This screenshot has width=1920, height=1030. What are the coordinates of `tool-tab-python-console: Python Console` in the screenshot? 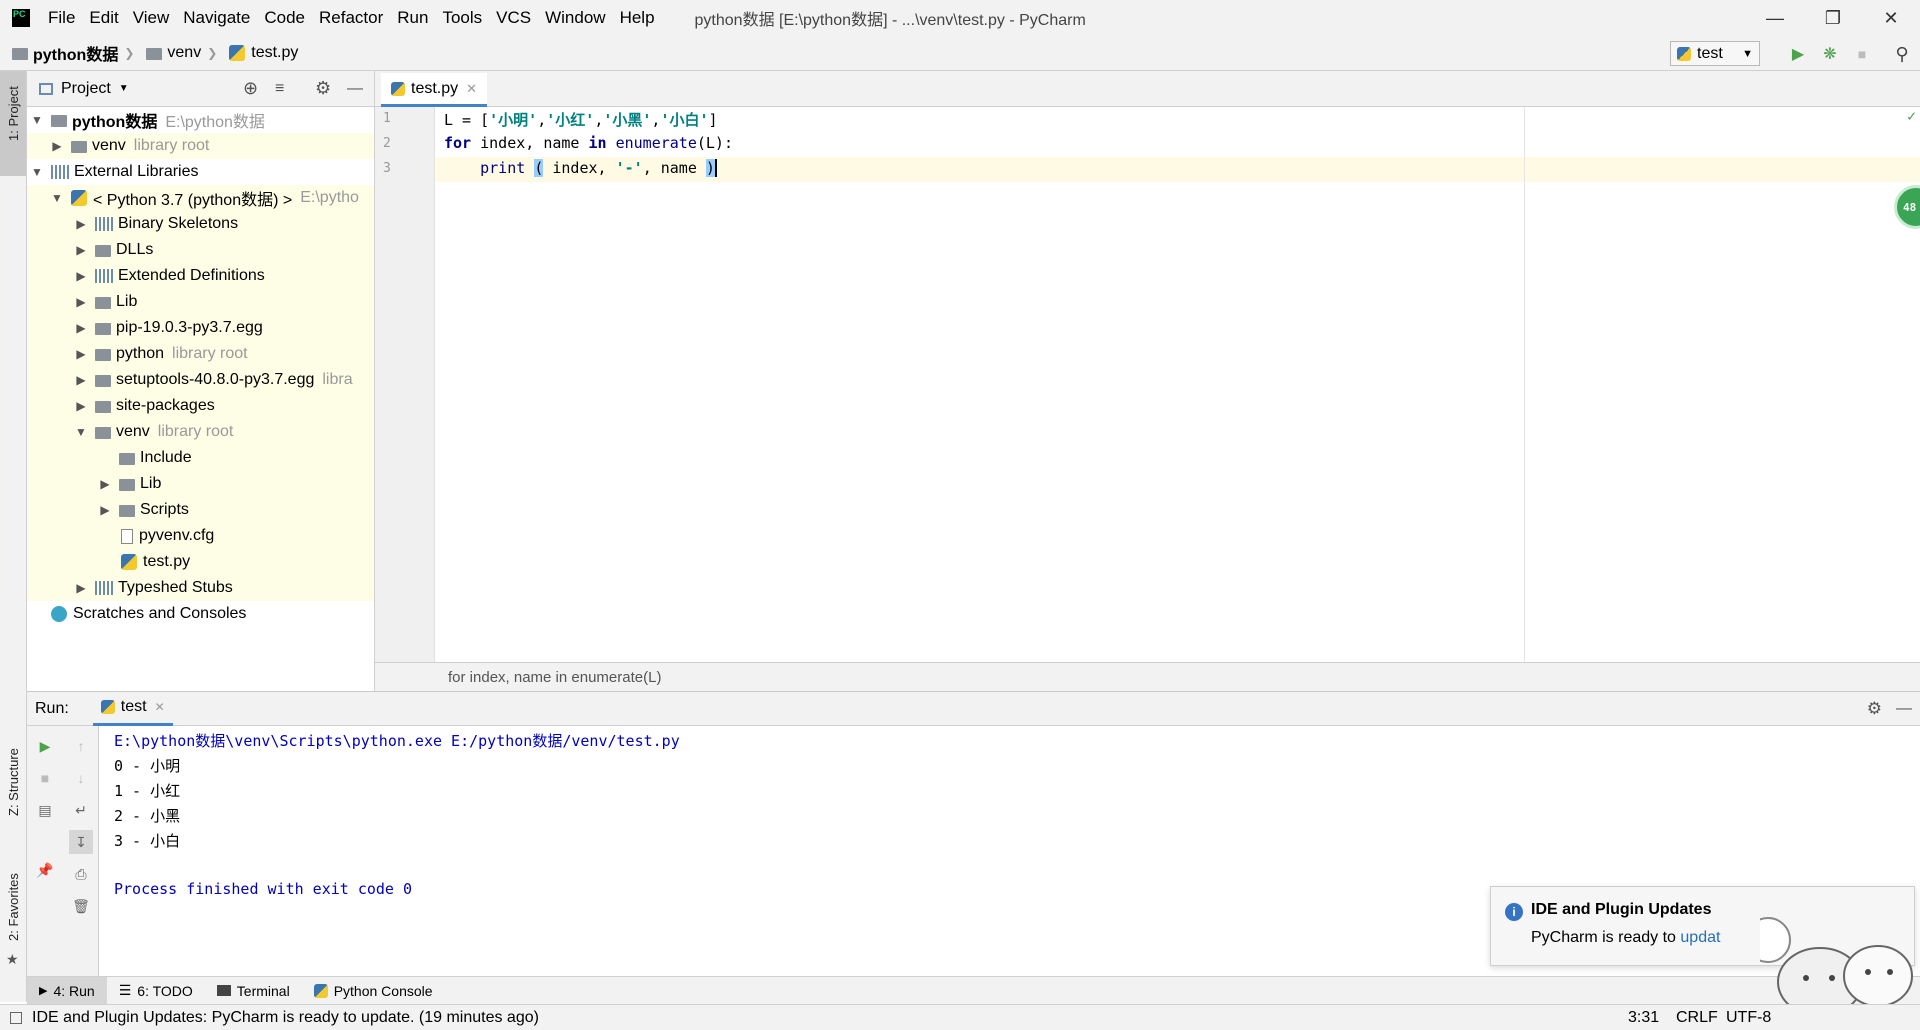 It's located at (373, 991).